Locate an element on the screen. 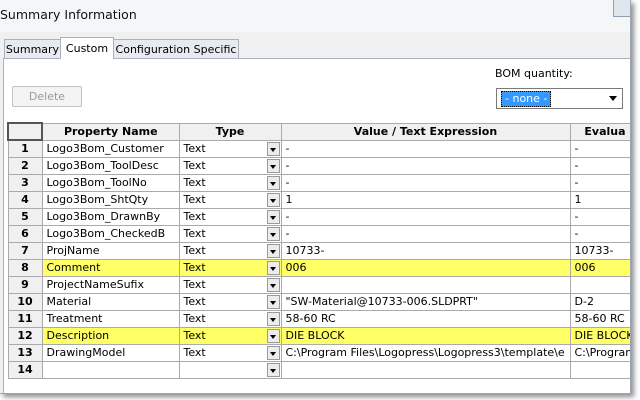 The image size is (640, 400). property-name-cell: Logo3Bom_Customer is located at coordinates (110, 148).